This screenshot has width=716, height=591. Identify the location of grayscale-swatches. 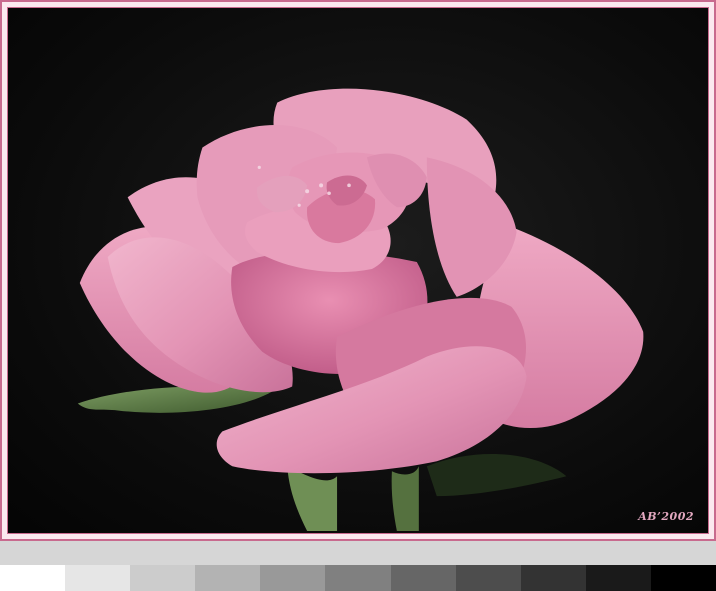
(358, 578).